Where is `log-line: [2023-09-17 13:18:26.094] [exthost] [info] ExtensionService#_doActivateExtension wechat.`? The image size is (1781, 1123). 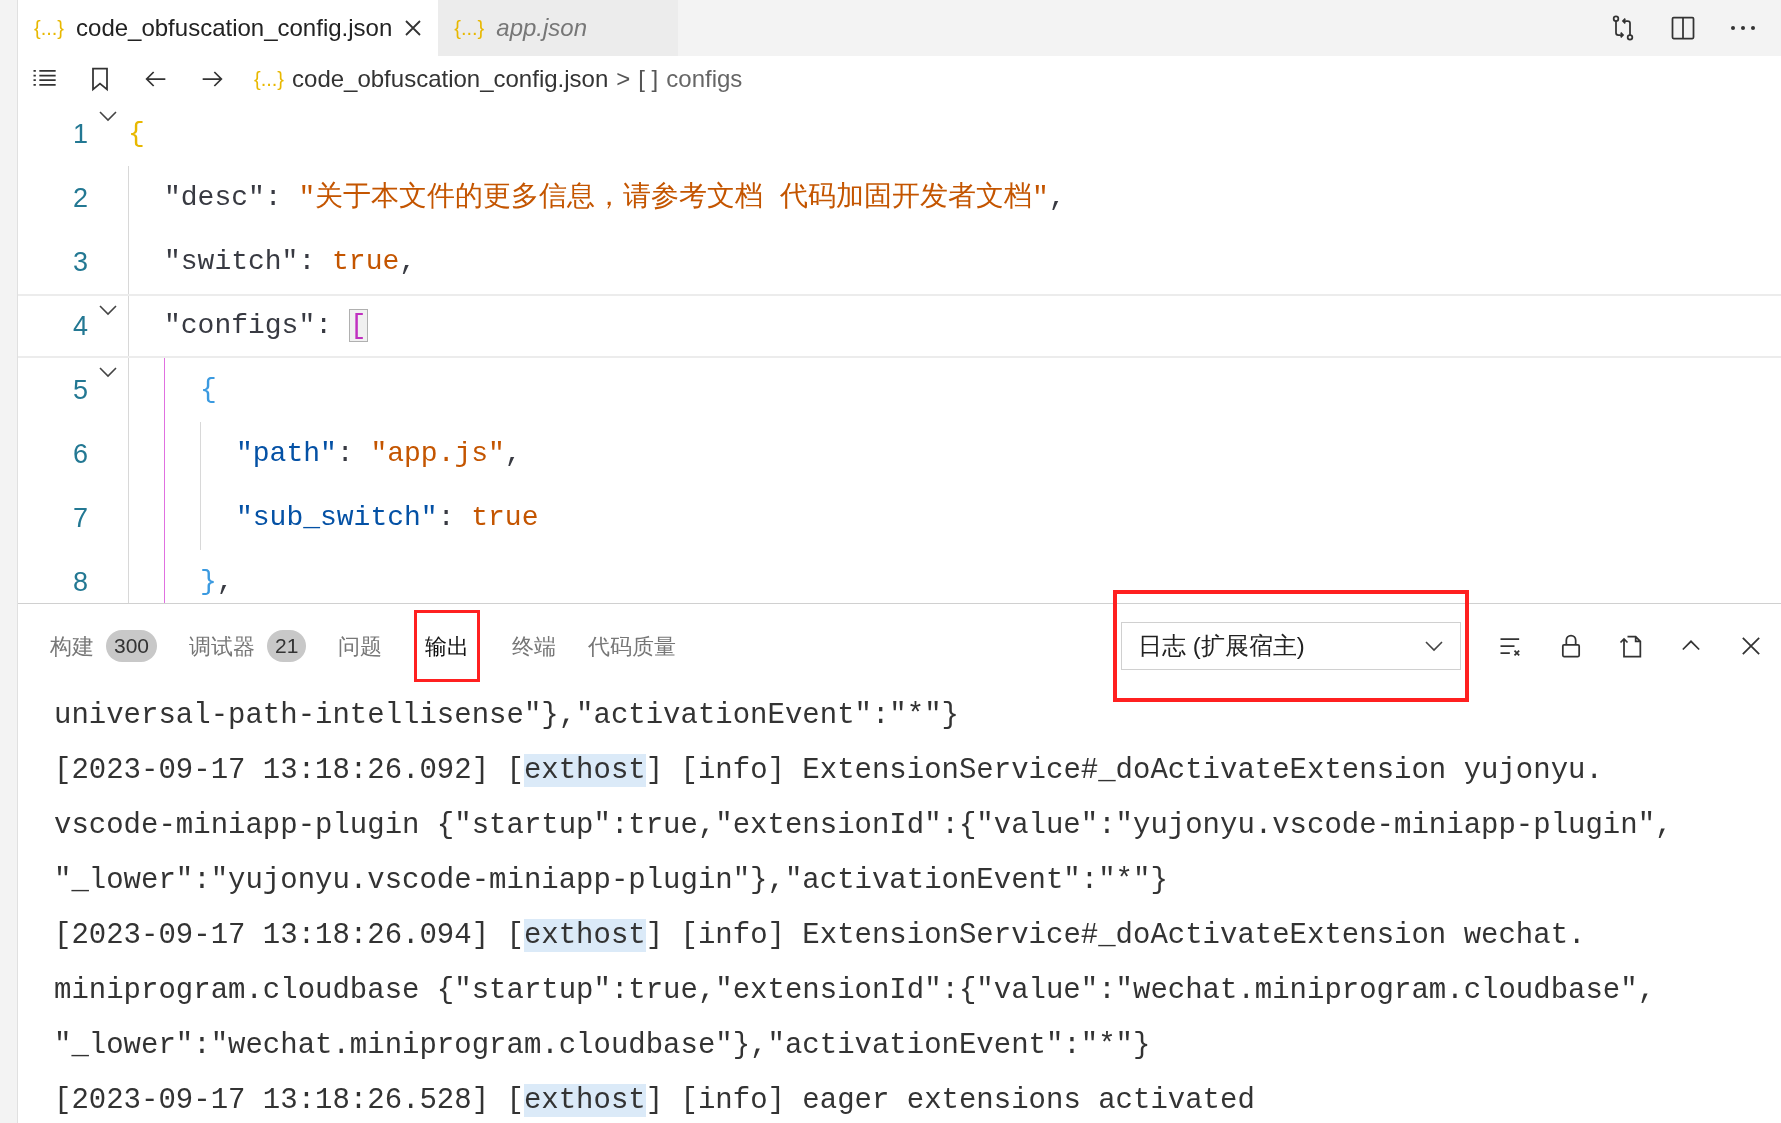 log-line: [2023-09-17 13:18:26.094] [exthost] [info] ExtensionService#_doActivateExtension wechat. is located at coordinates (820, 935).